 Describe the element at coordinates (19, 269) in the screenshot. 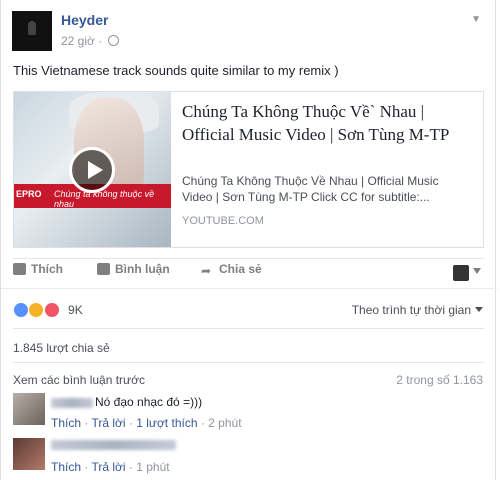

I see `thumbs-up-icon` at that location.